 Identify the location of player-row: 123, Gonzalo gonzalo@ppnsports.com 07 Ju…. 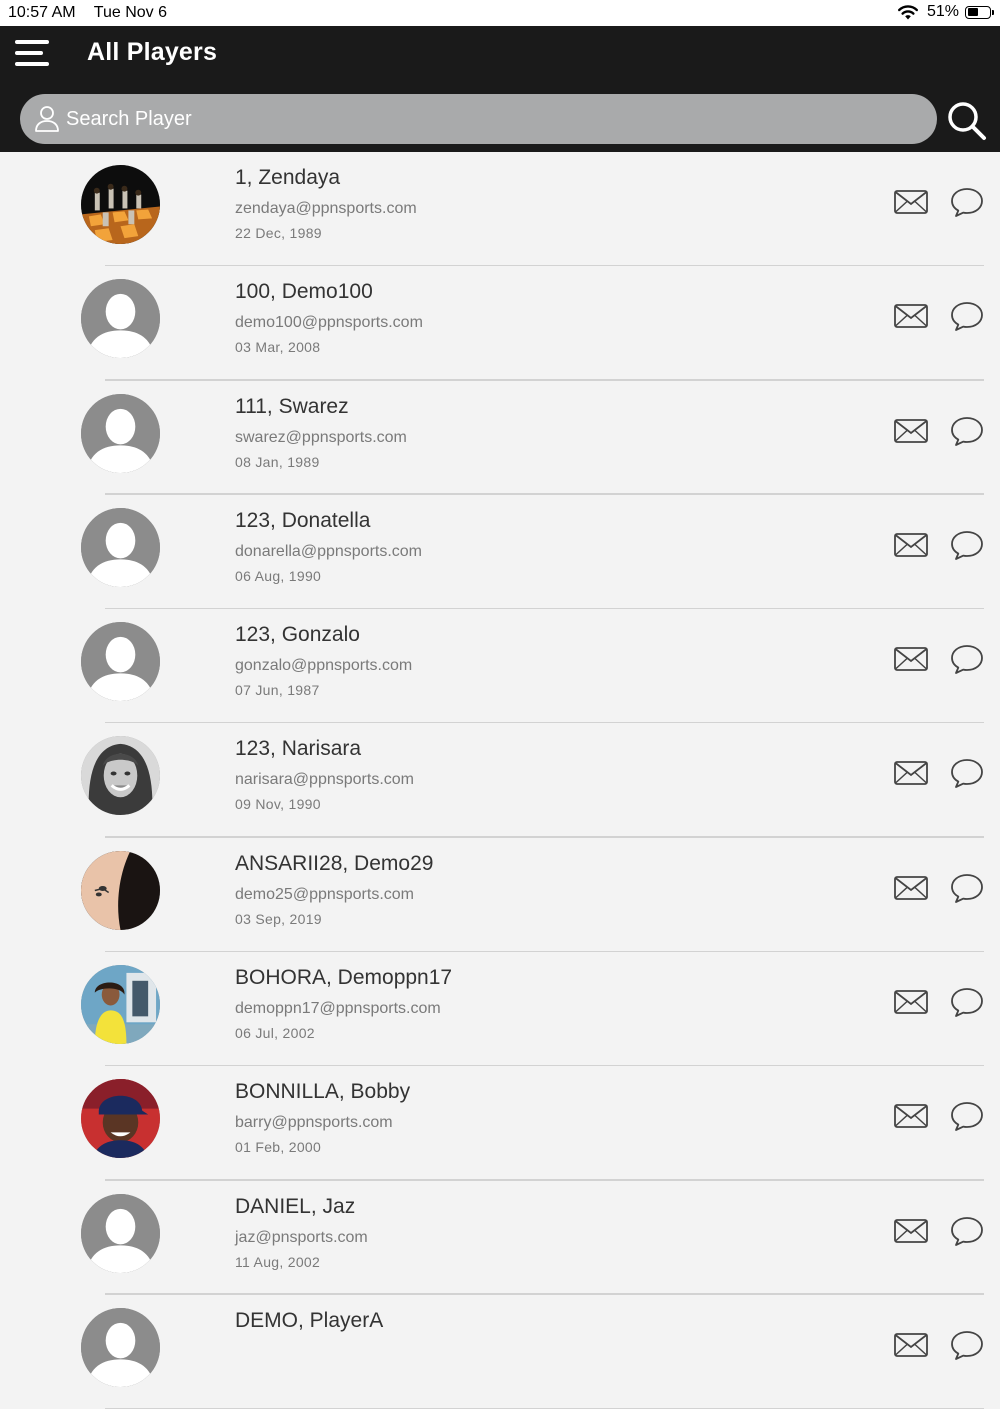
(500, 666).